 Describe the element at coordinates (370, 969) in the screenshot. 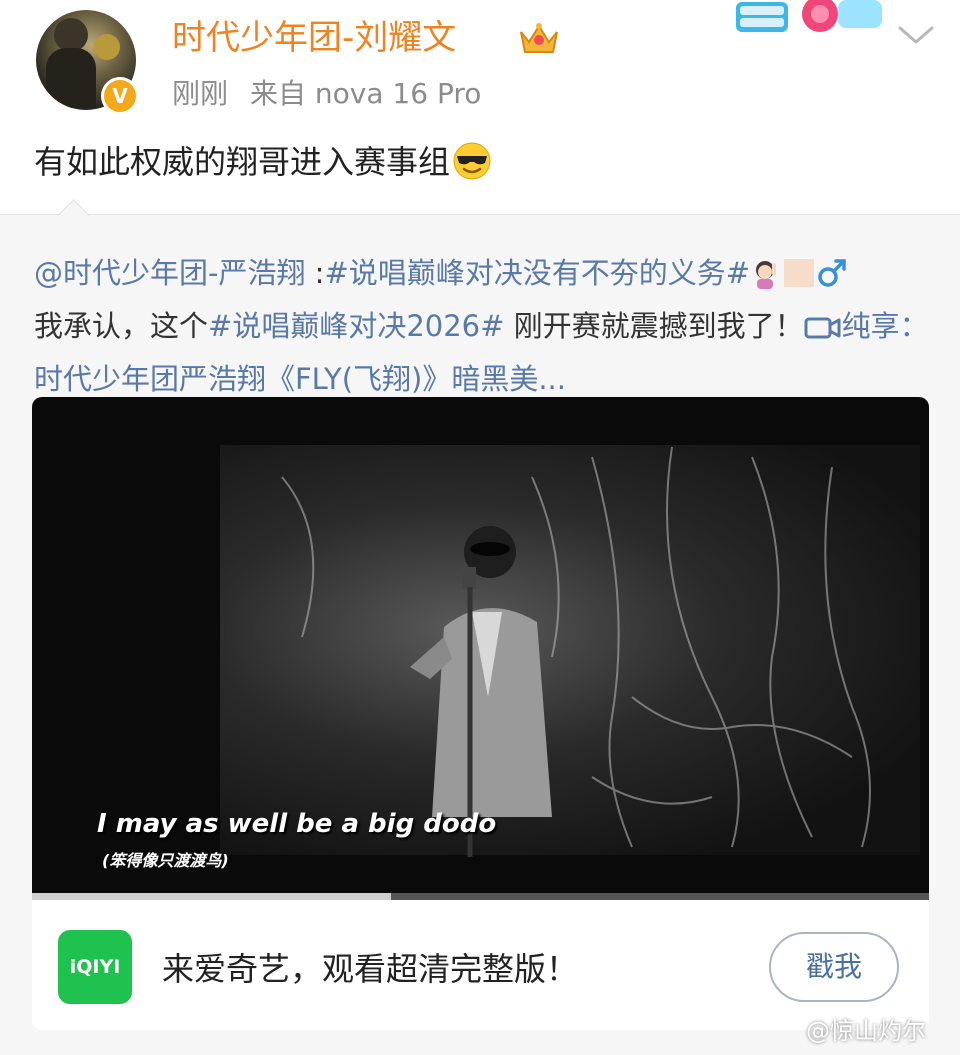

I see `ad-text: 来爱奇艺，观看超清完整版！` at that location.